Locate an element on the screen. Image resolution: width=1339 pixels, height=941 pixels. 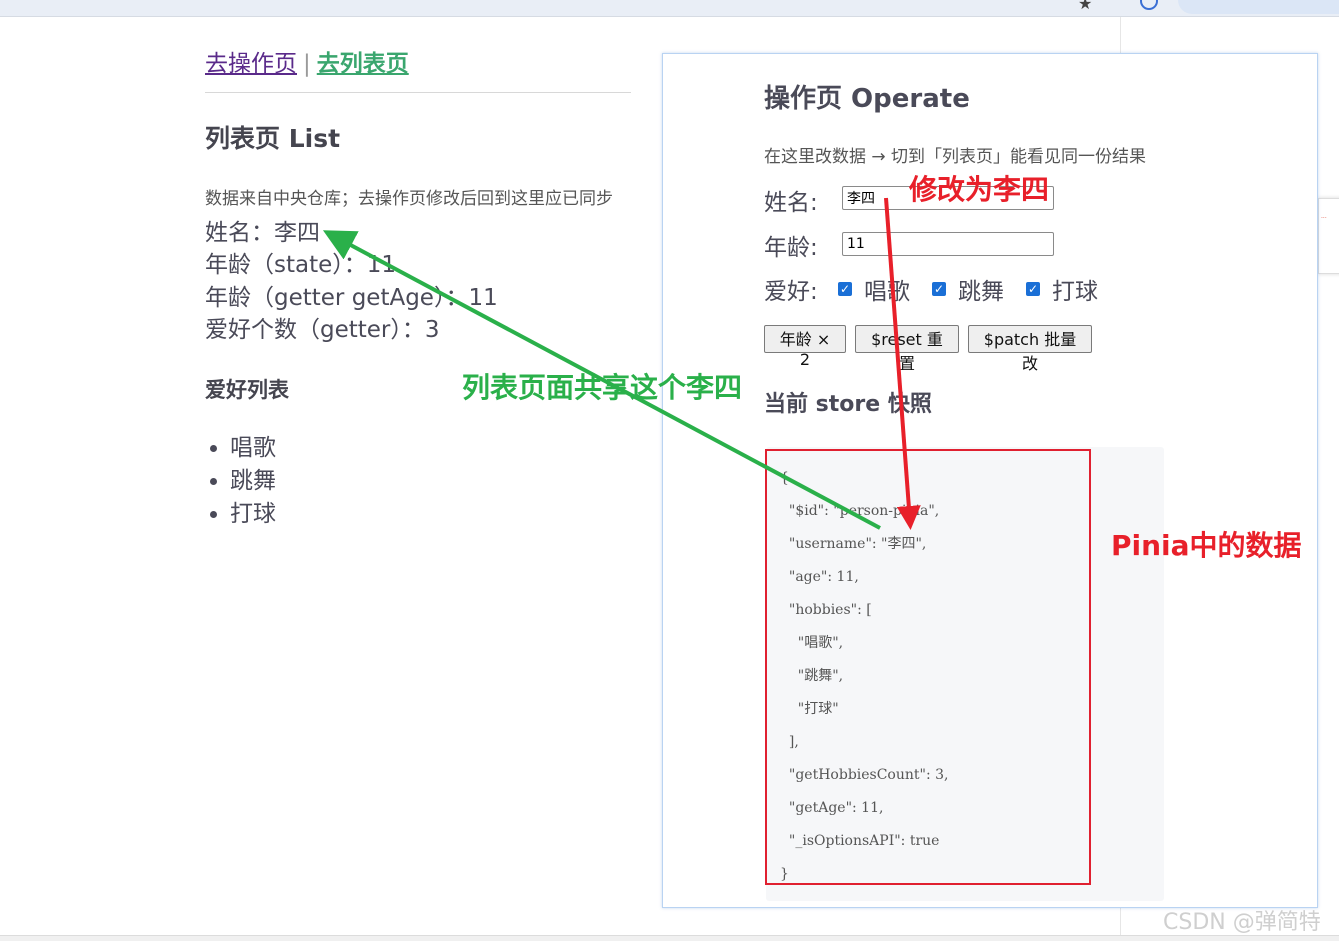
annotation-pinia: Pinia中的数据 is located at coordinates (1206, 545).